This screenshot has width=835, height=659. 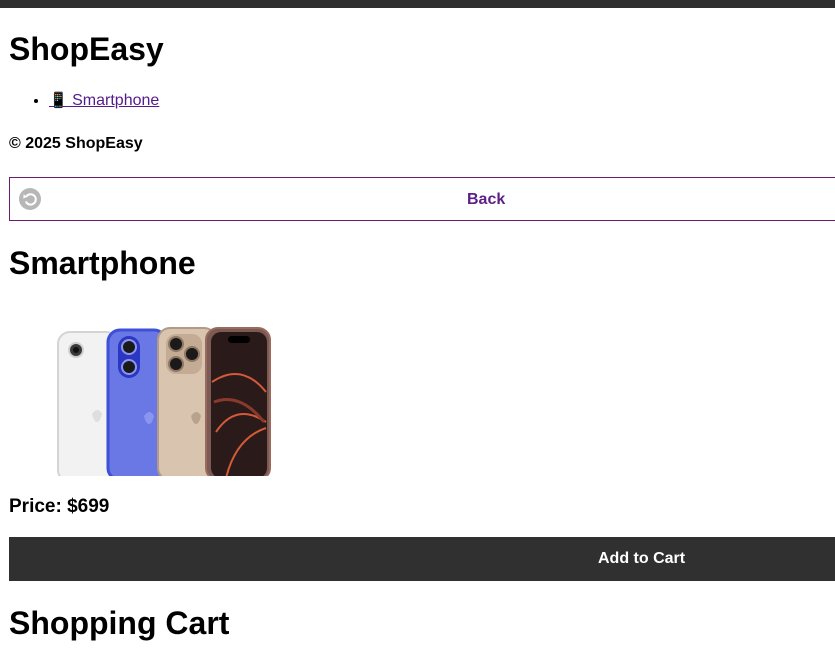 What do you see at coordinates (59, 506) in the screenshot?
I see `product-price: Price: $699` at bounding box center [59, 506].